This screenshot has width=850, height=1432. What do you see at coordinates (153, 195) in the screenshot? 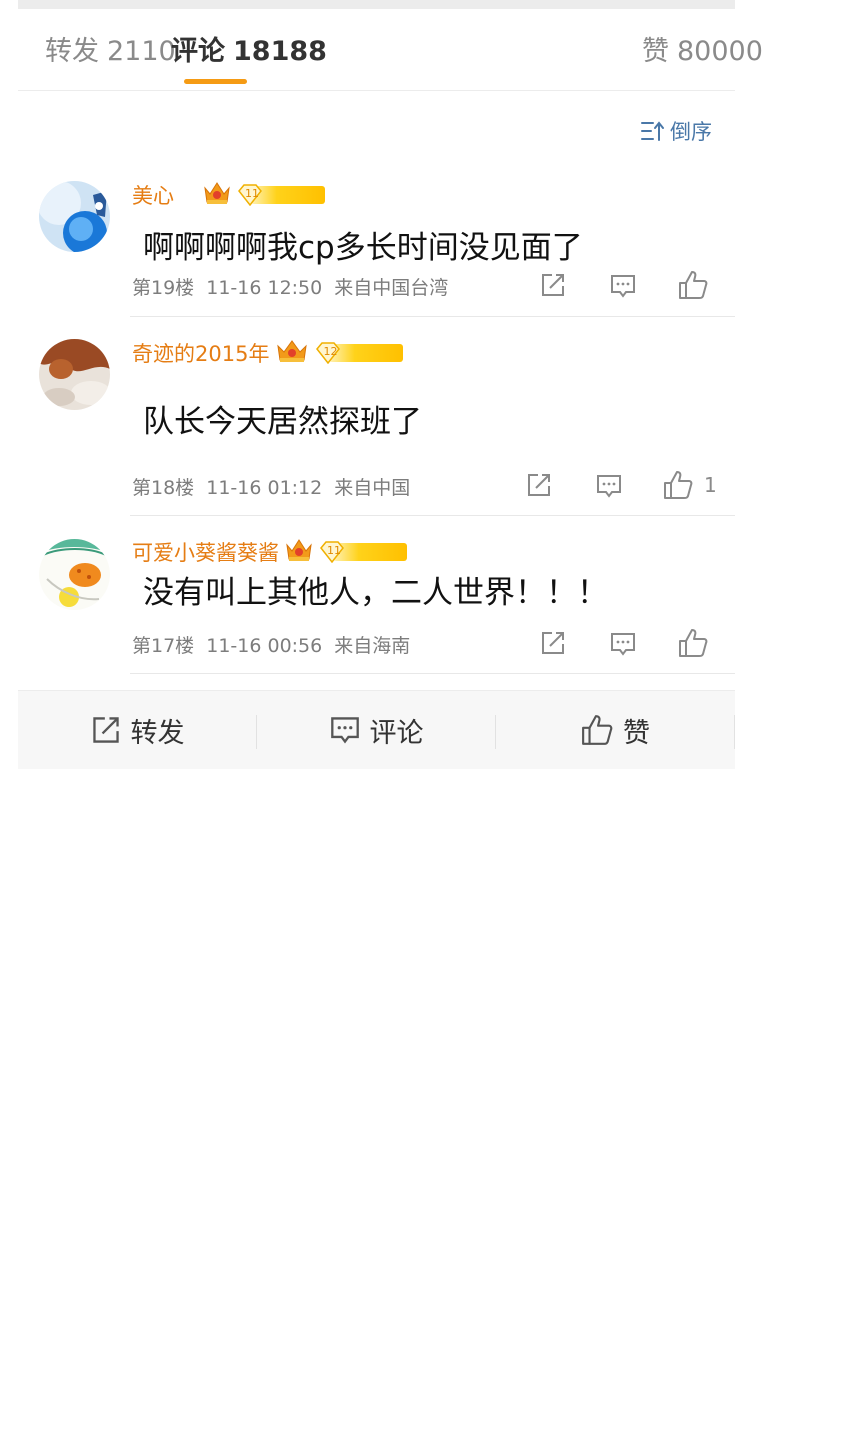
I see `username: 美心` at bounding box center [153, 195].